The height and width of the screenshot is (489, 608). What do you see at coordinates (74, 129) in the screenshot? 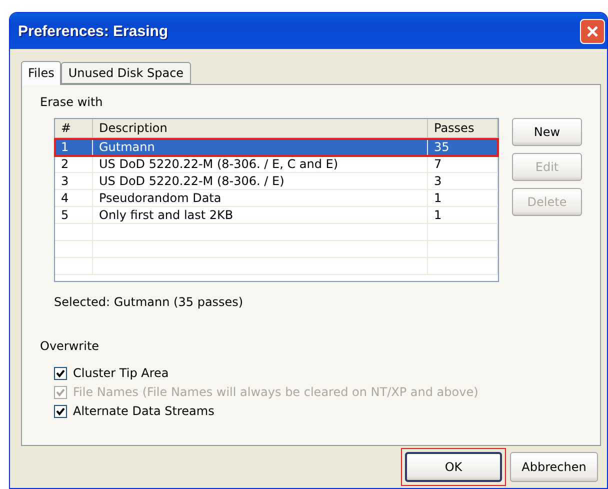
I see `column-header: #` at bounding box center [74, 129].